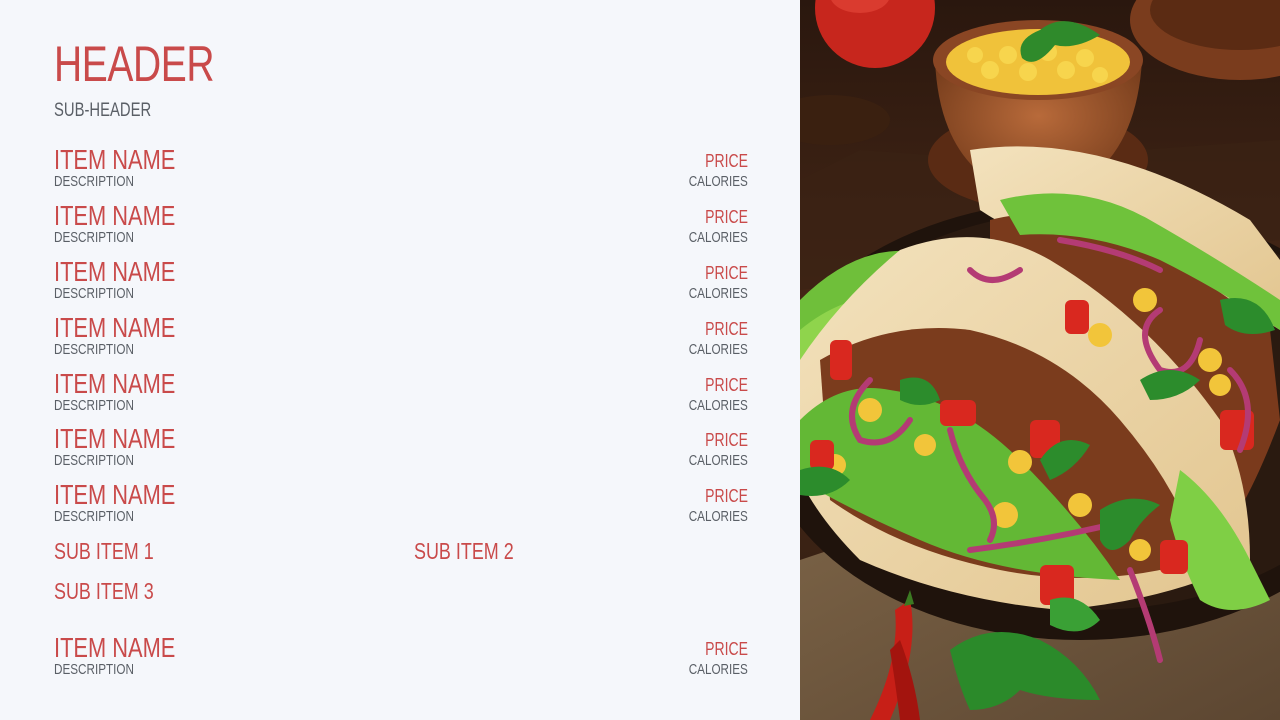  I want to click on menu-header: HEADER, so click(134, 64).